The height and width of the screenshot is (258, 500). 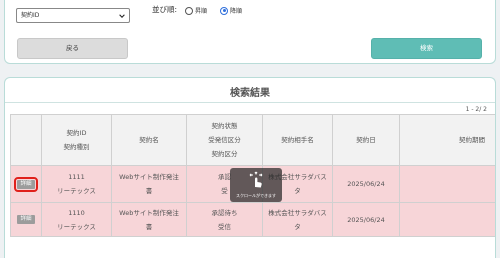 I want to click on header-contract-type-label: 契約種別, so click(x=76, y=147).